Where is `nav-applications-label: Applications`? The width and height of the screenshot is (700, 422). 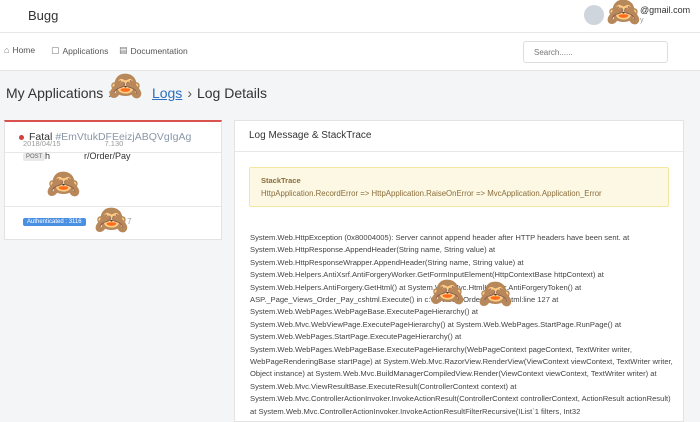 nav-applications-label: Applications is located at coordinates (85, 50).